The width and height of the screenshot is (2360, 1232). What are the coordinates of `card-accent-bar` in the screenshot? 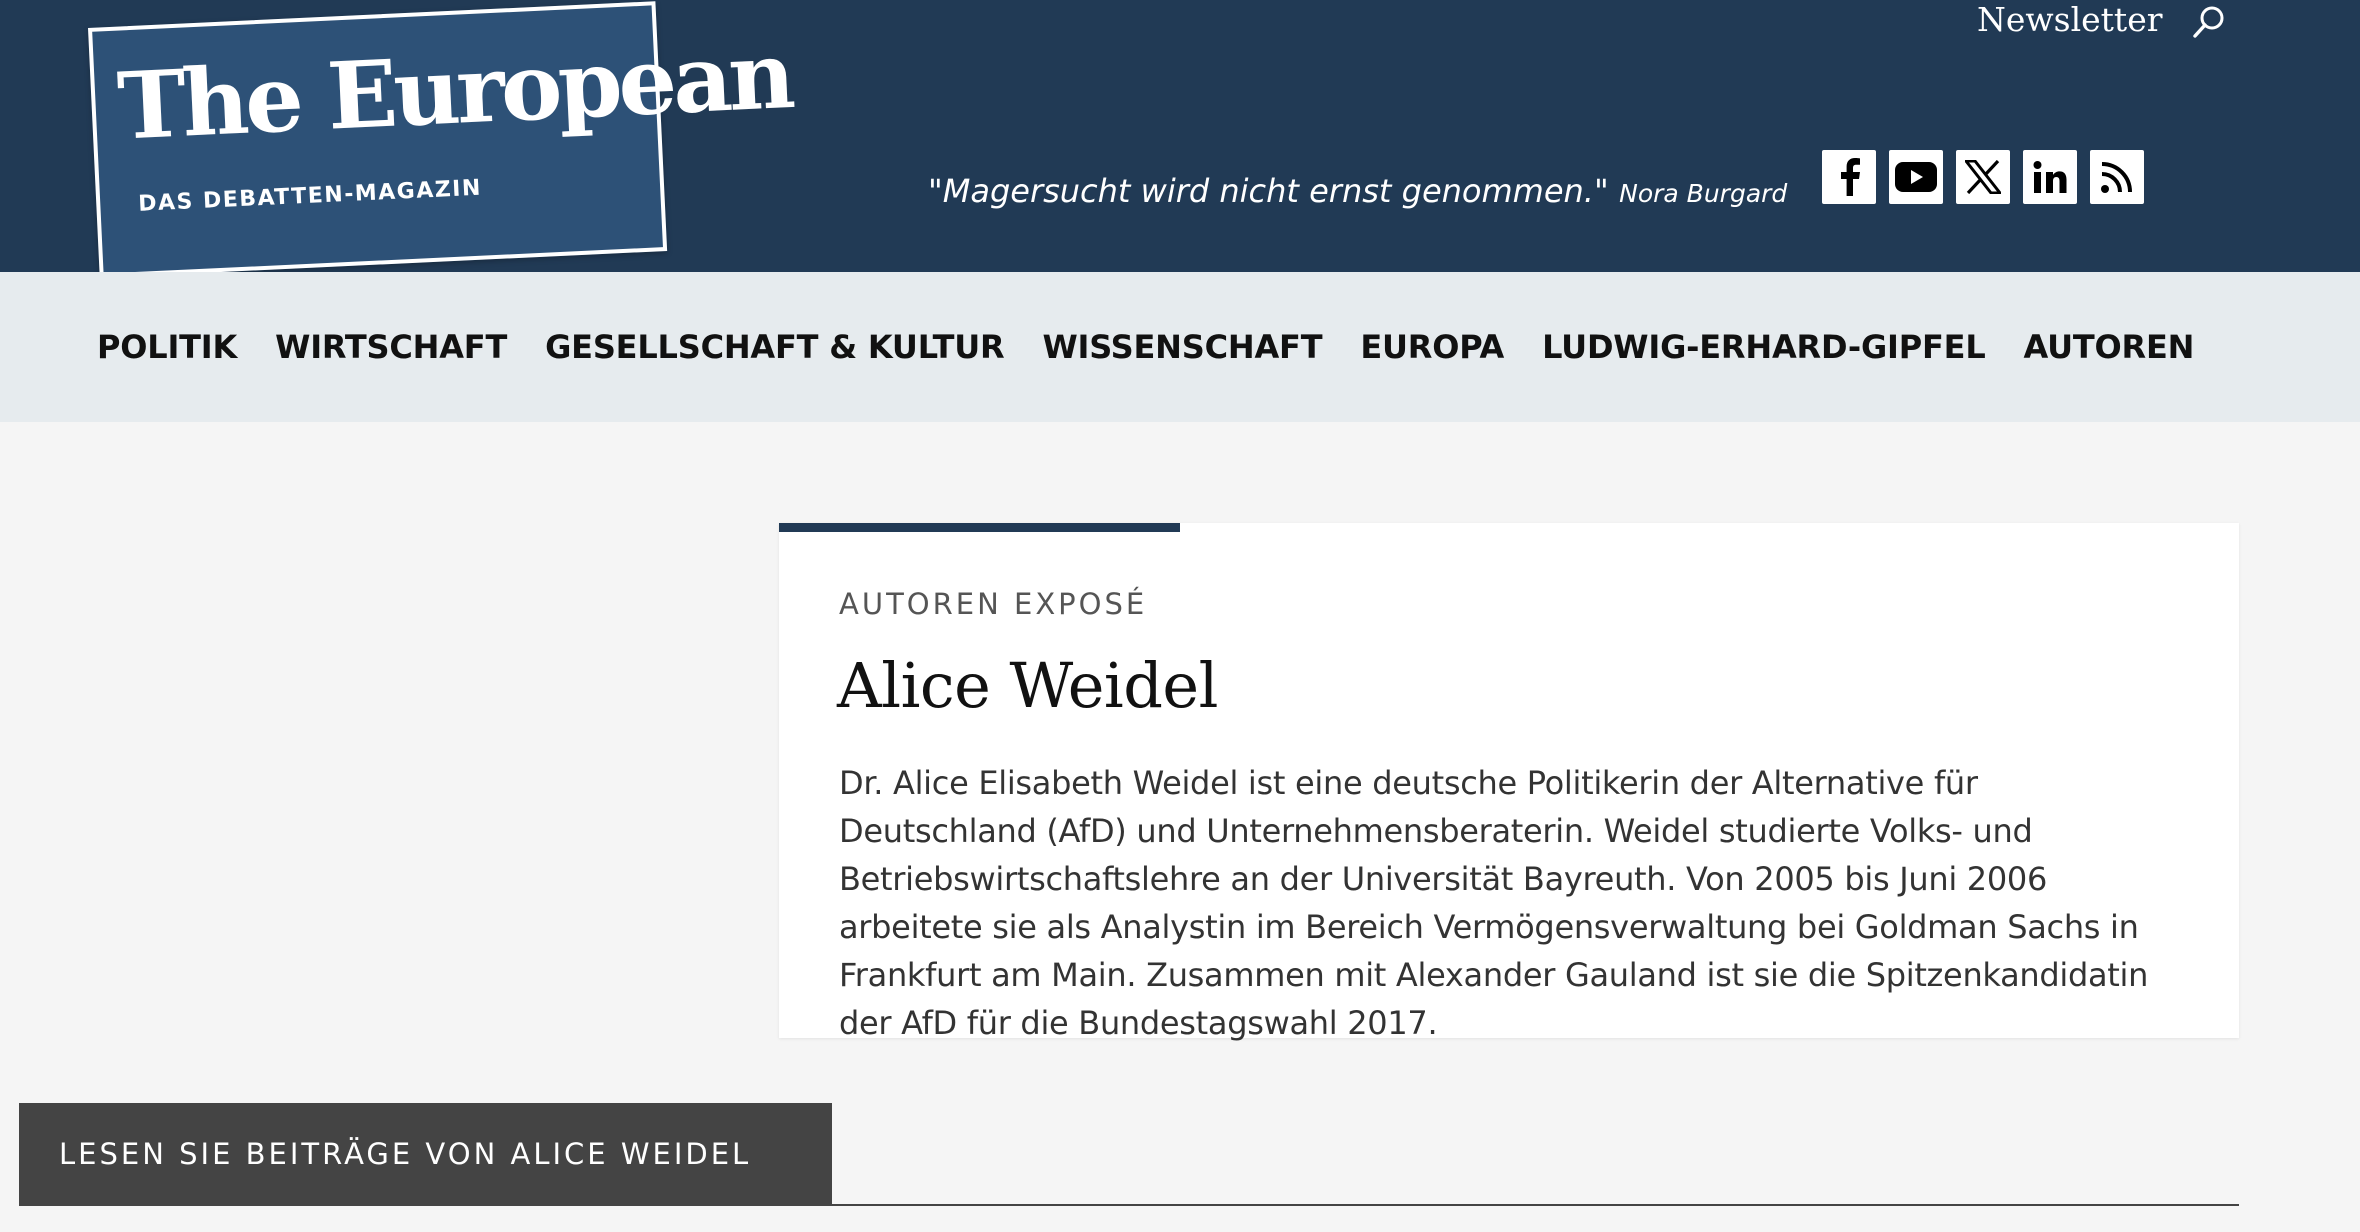 It's located at (979, 527).